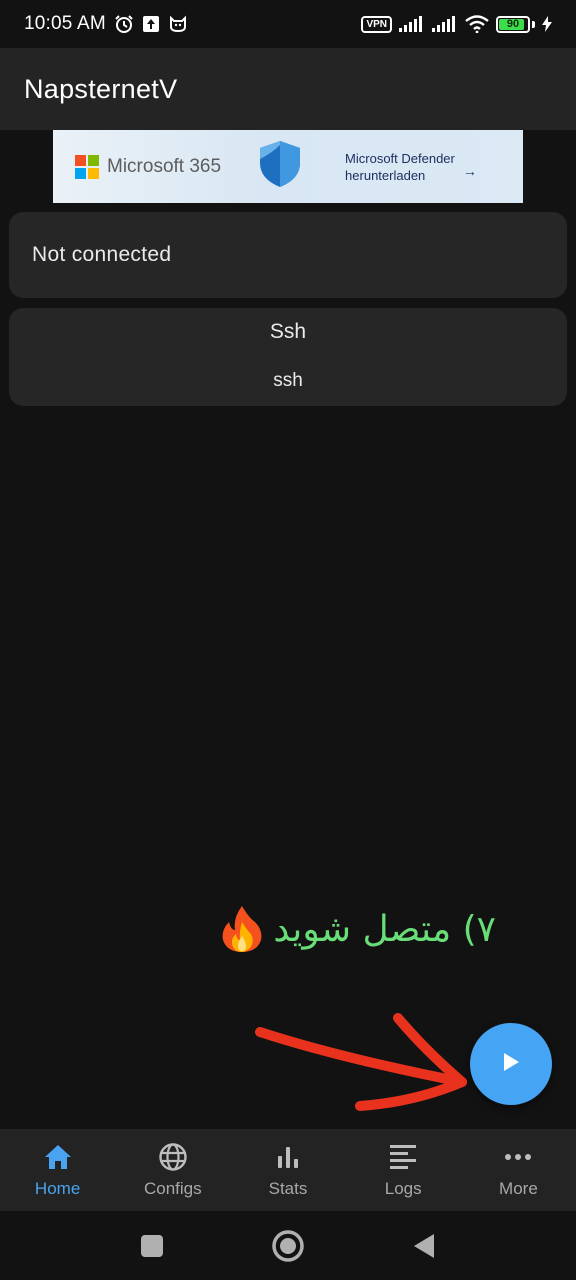 The width and height of the screenshot is (576, 1280). I want to click on ad-cta-line1: Microsoft Defender, so click(400, 158).